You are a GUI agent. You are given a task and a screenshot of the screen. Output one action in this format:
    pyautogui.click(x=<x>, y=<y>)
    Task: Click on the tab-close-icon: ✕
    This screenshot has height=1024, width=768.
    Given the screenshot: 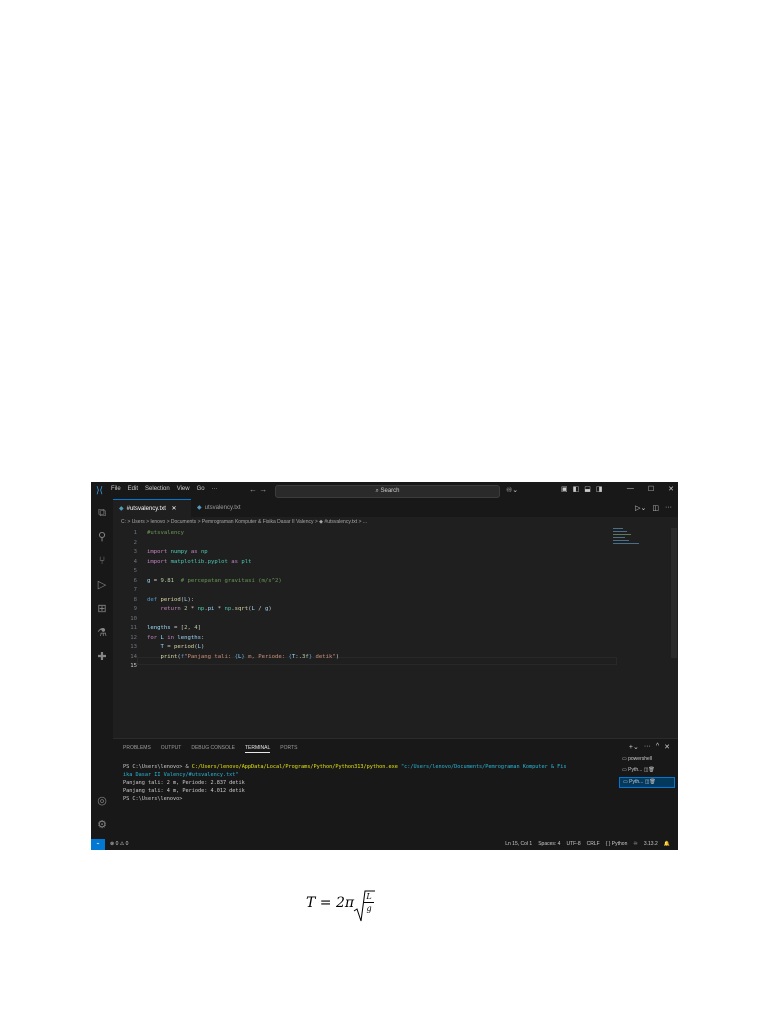 What is the action you would take?
    pyautogui.click(x=174, y=509)
    